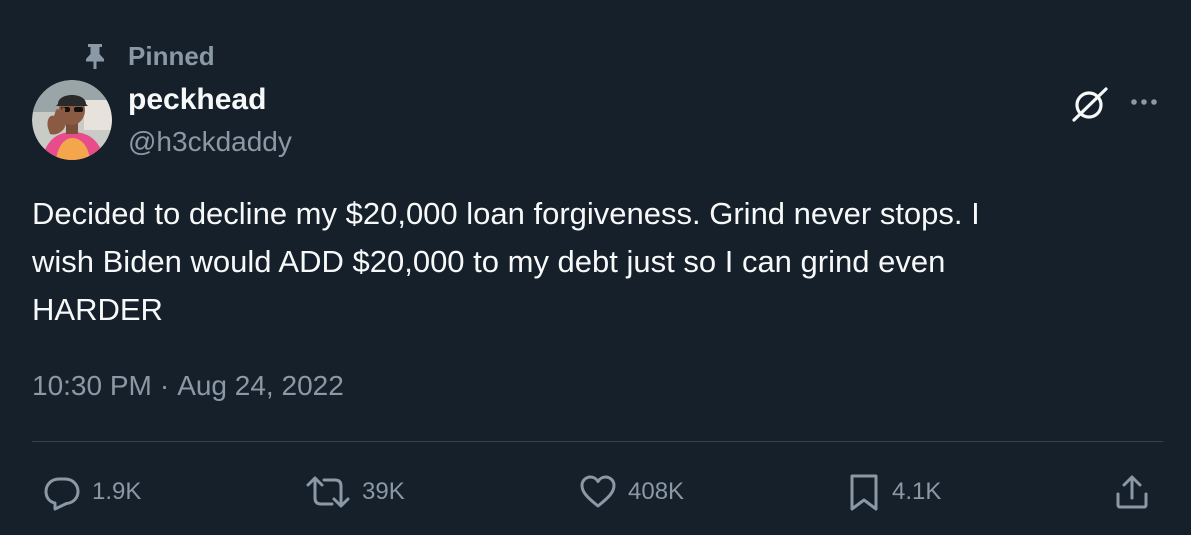  I want to click on pin-icon, so click(95, 56).